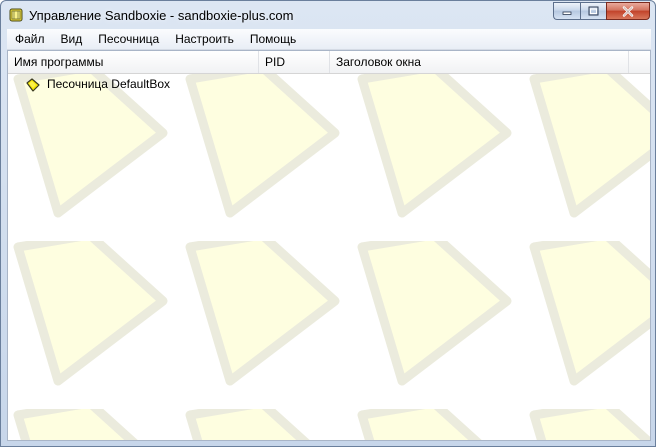 The width and height of the screenshot is (656, 447). What do you see at coordinates (109, 84) in the screenshot?
I see `sandbox-name: Песочница DefaultBox` at bounding box center [109, 84].